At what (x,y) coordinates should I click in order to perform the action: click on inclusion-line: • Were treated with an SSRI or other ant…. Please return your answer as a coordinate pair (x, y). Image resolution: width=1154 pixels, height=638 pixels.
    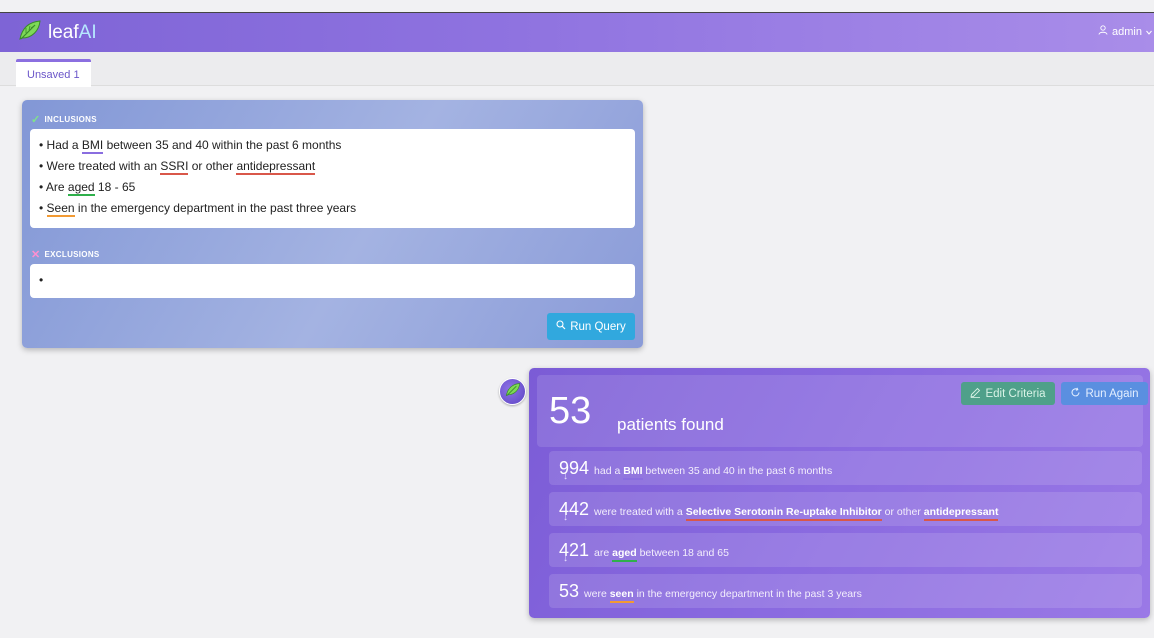
    Looking at the image, I should click on (177, 167).